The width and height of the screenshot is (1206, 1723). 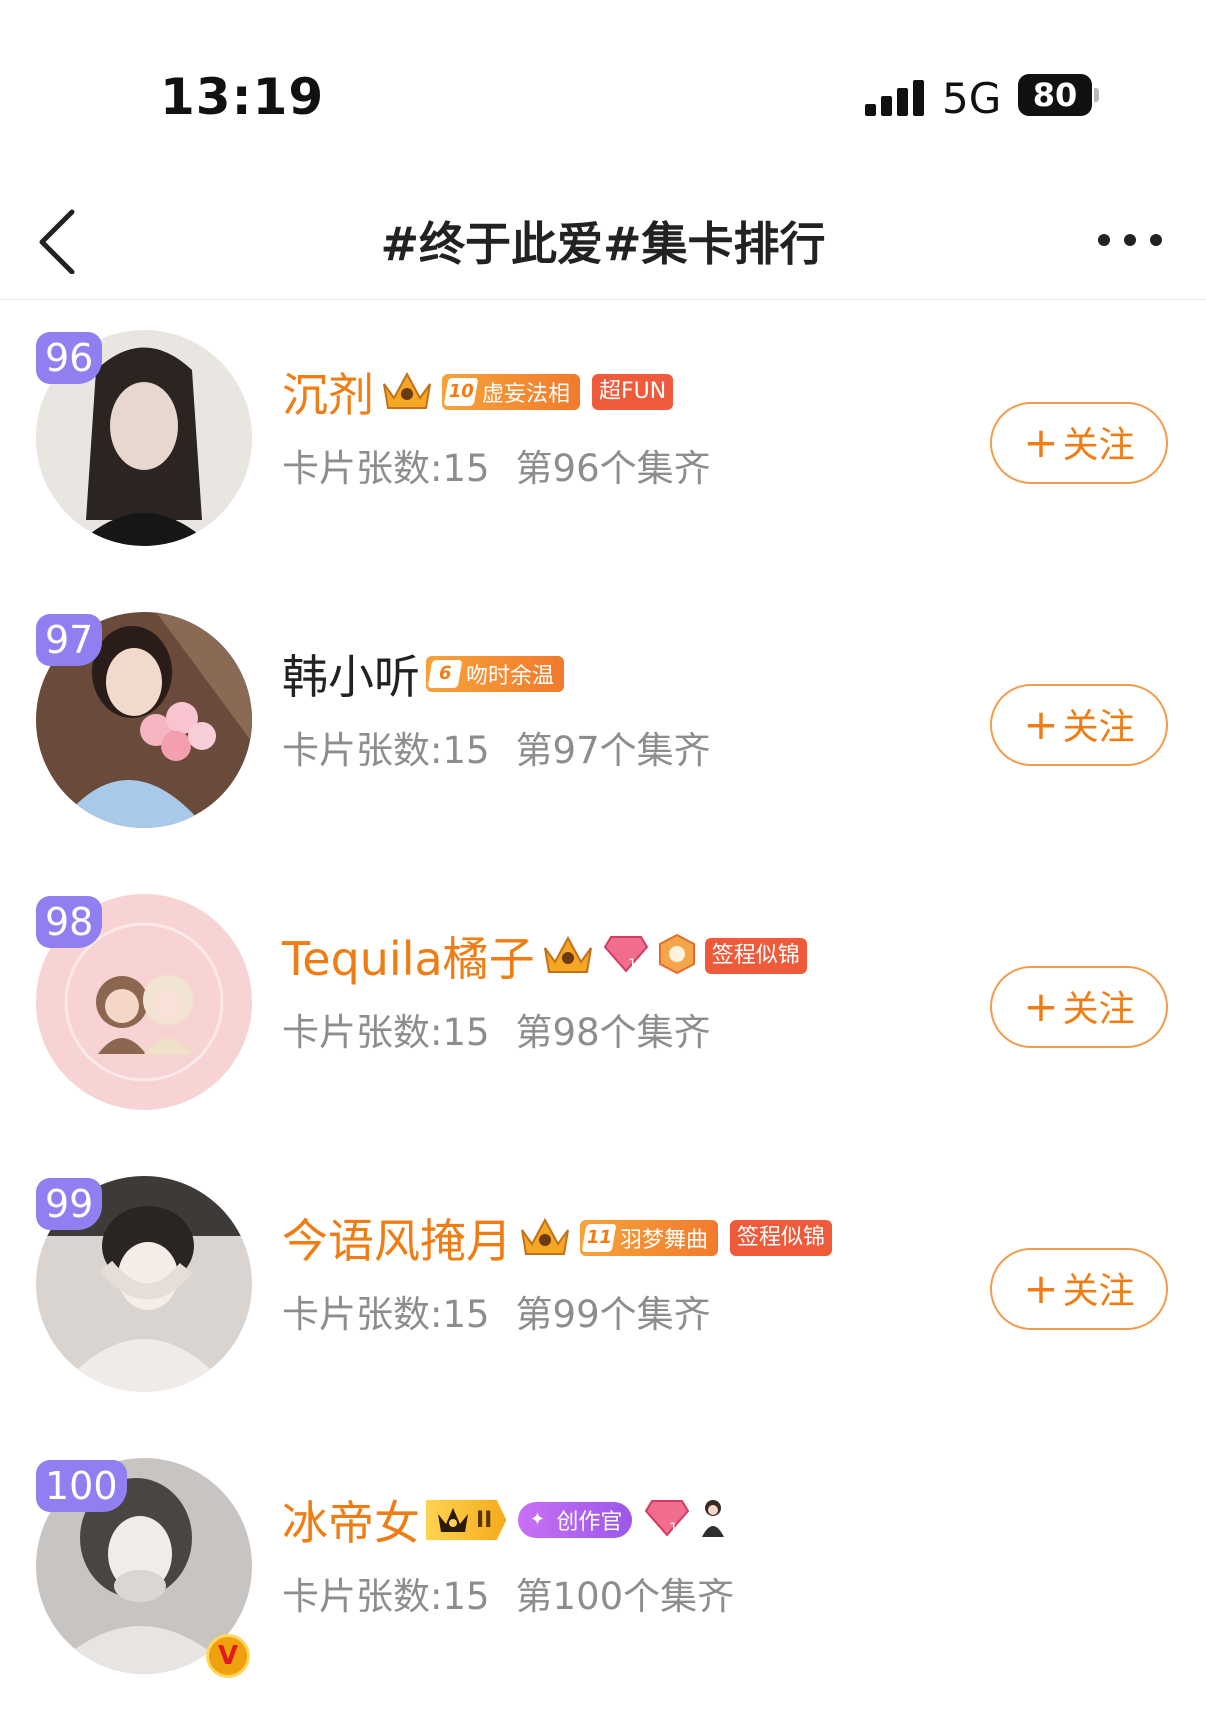 I want to click on name-line: 今语风掩月 11 羽梦舞曲 签程似锦, so click(x=563, y=1238).